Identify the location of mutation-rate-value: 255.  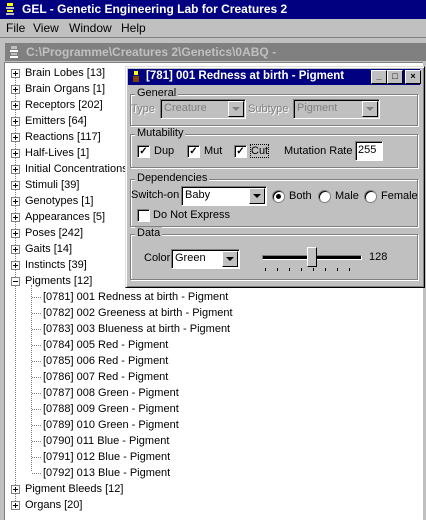
(367, 150).